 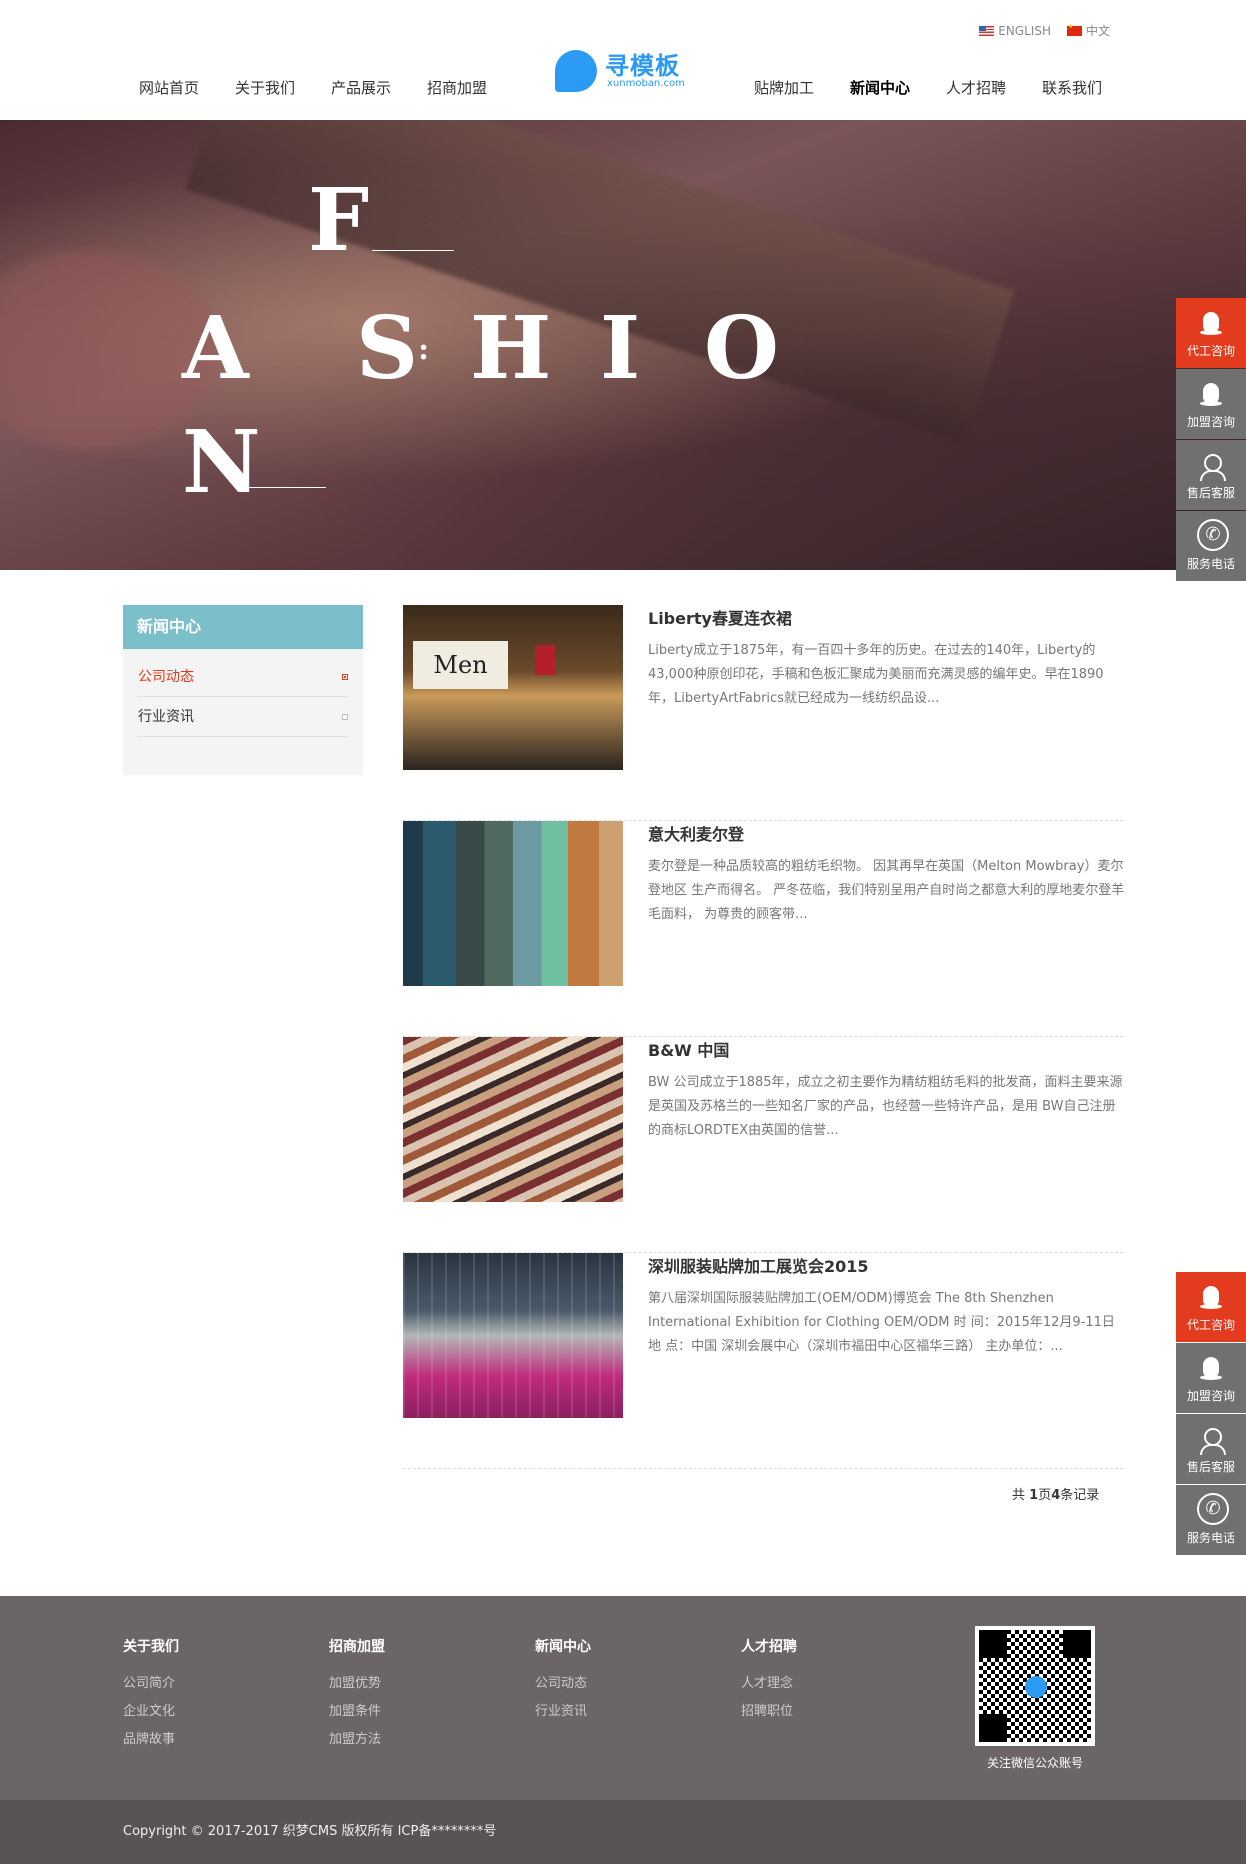 What do you see at coordinates (1015, 30) in the screenshot?
I see `lang-english: ENGLISH` at bounding box center [1015, 30].